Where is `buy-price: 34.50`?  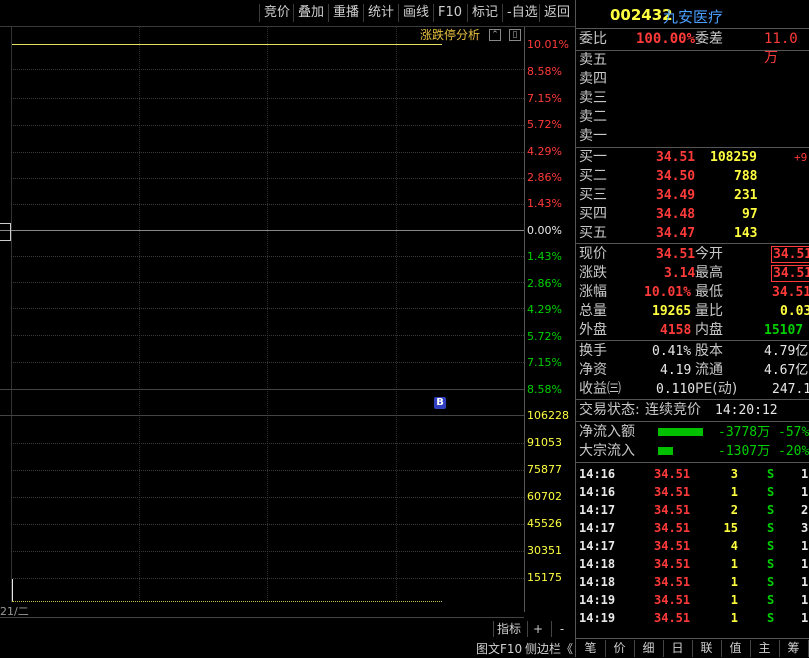
buy-price: 34.50 is located at coordinates (676, 176).